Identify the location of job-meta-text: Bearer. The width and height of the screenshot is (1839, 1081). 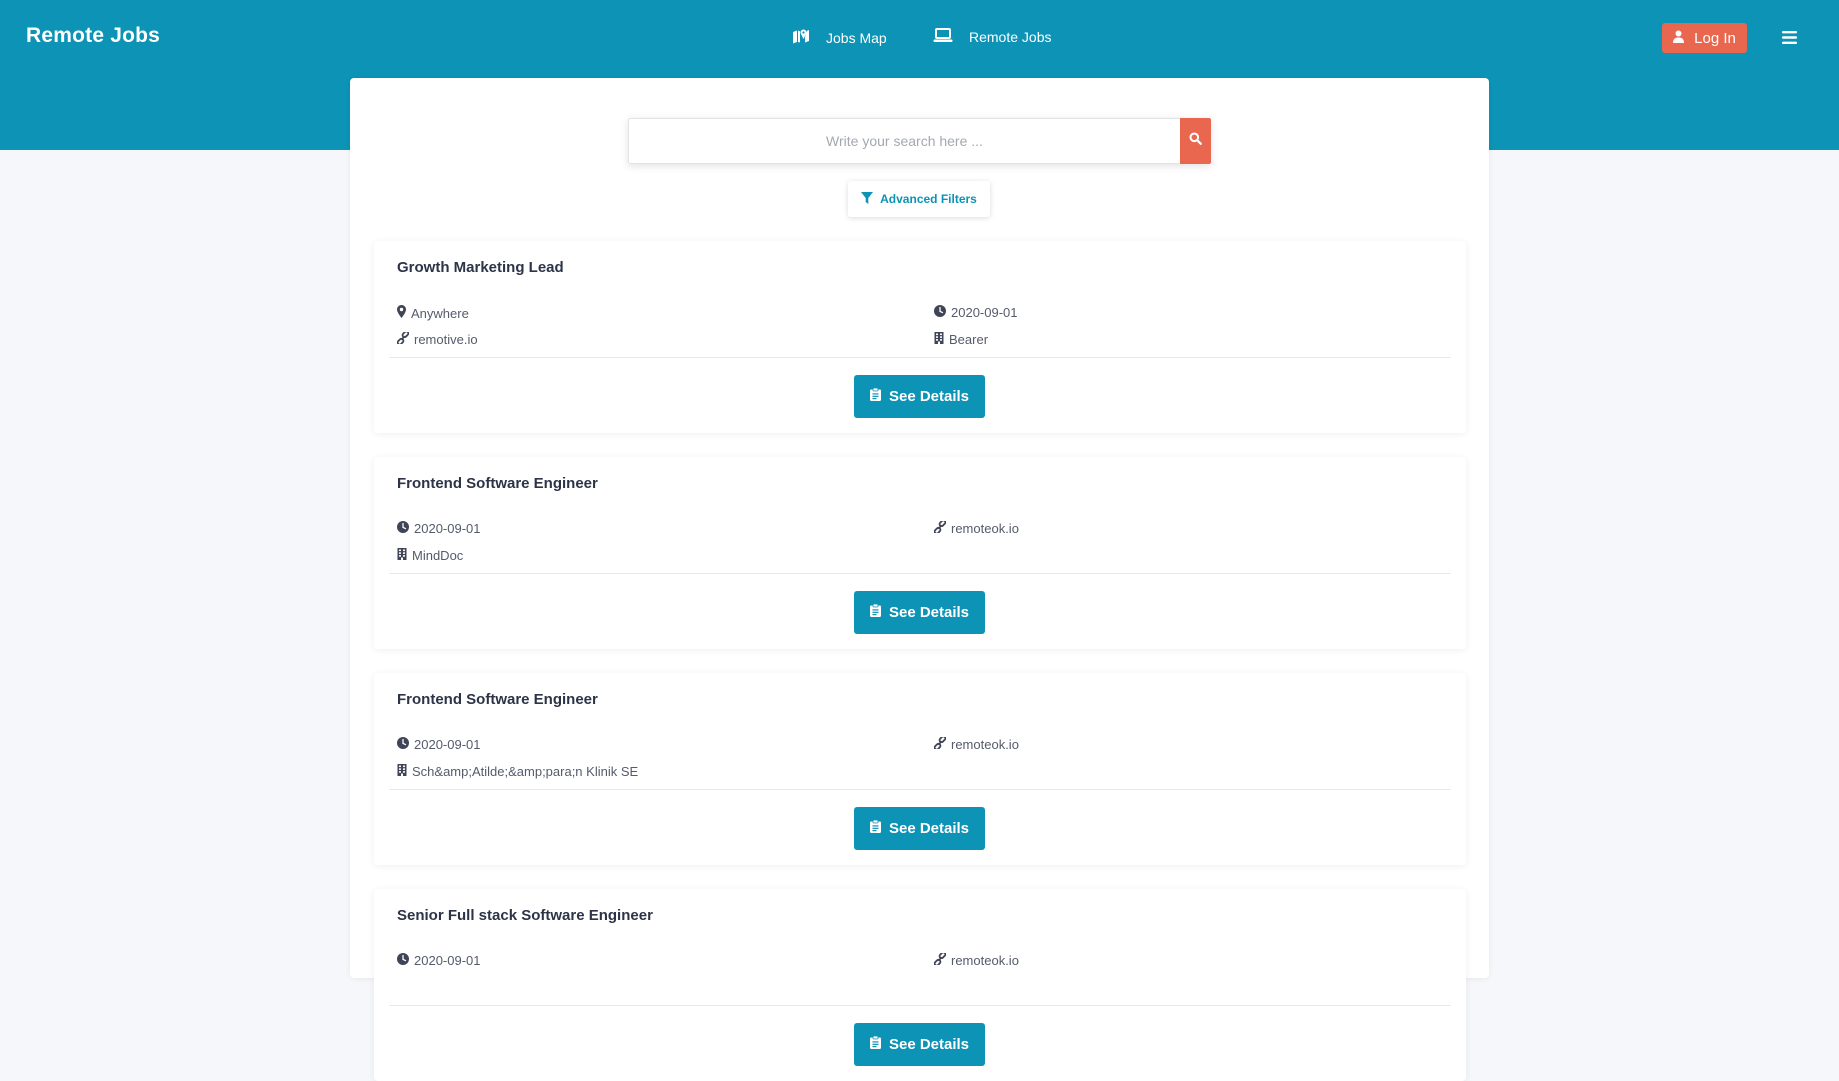
(969, 339).